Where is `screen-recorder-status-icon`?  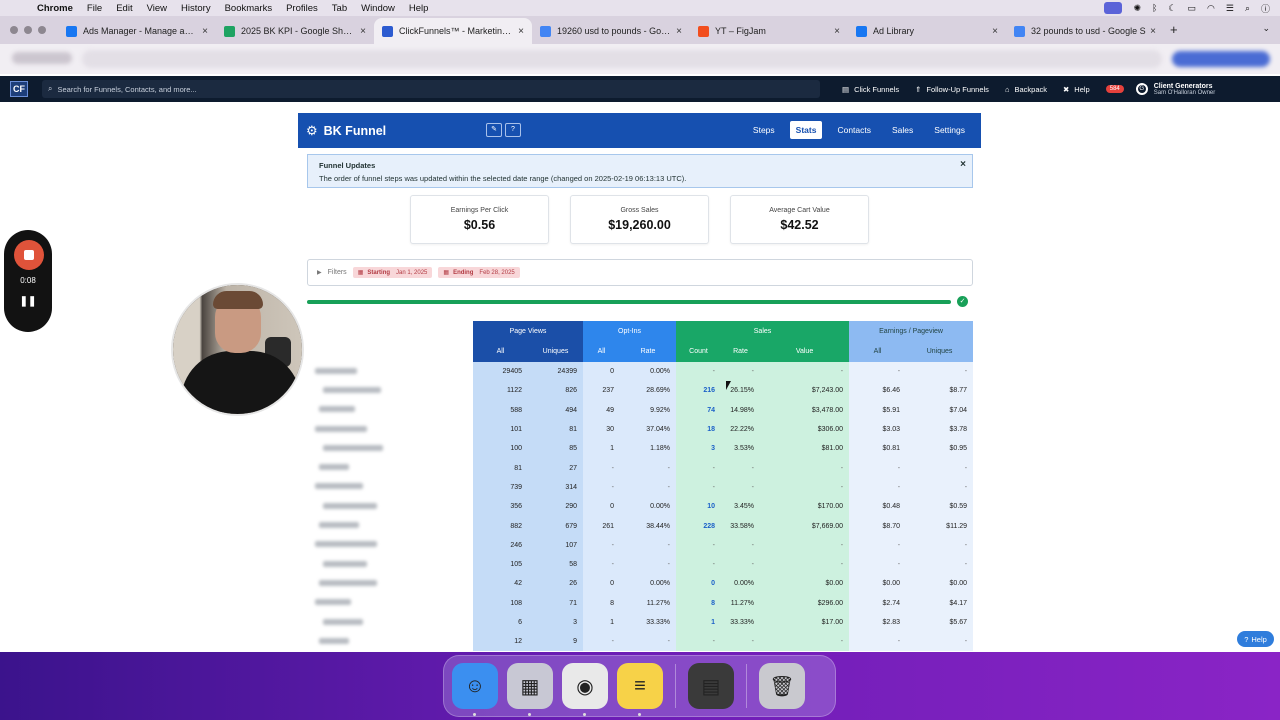
screen-recorder-status-icon is located at coordinates (1113, 8).